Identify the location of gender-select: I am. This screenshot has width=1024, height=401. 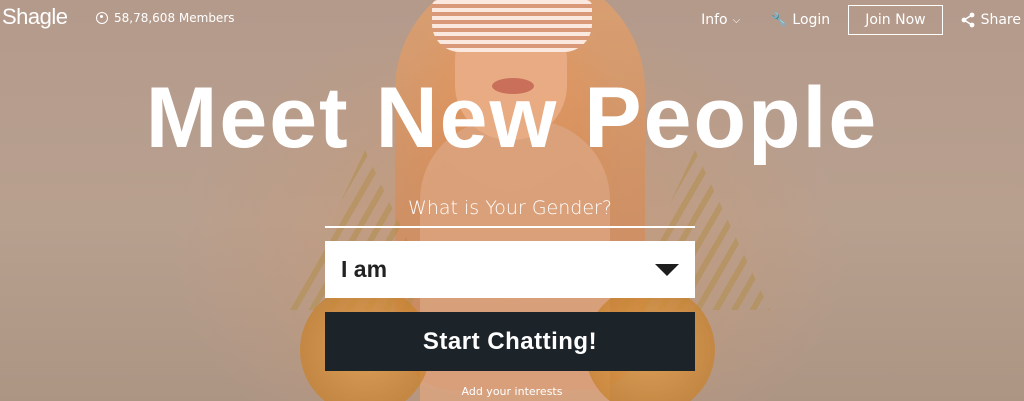
(510, 269).